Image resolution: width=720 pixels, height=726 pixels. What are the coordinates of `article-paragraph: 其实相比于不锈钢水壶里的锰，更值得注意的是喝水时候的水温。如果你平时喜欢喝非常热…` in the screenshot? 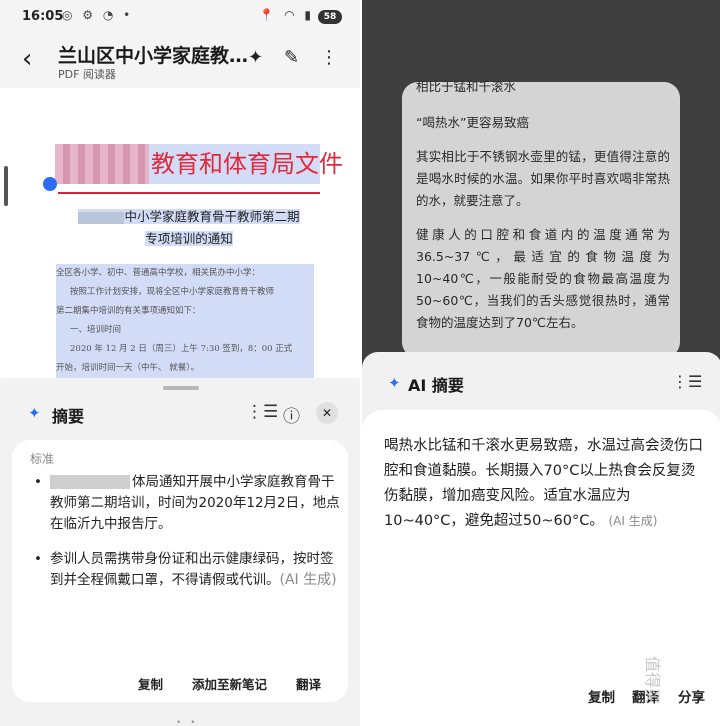 It's located at (543, 178).